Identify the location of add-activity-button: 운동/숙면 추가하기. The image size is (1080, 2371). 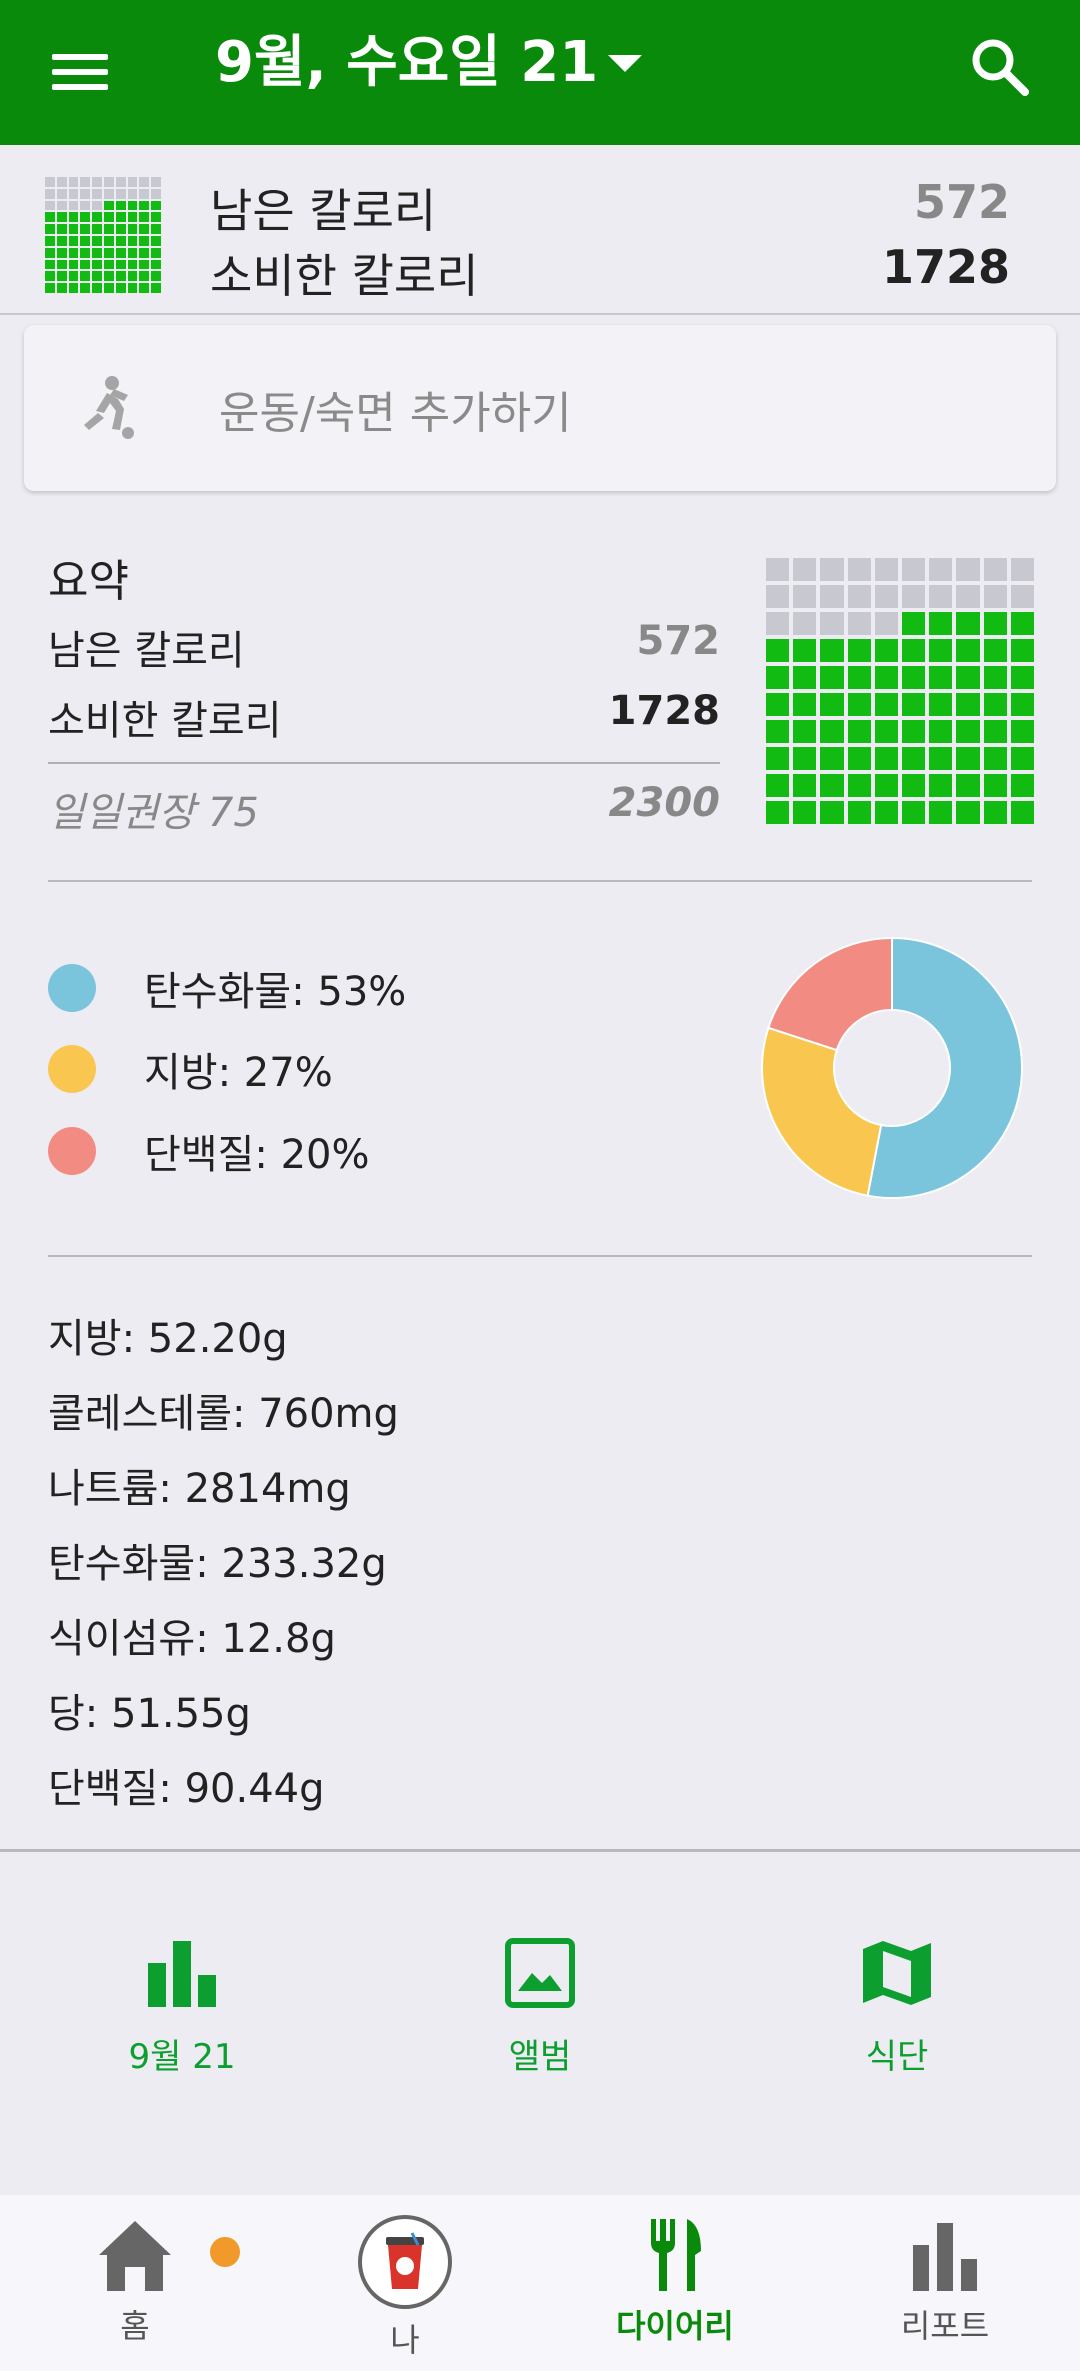
(540, 408).